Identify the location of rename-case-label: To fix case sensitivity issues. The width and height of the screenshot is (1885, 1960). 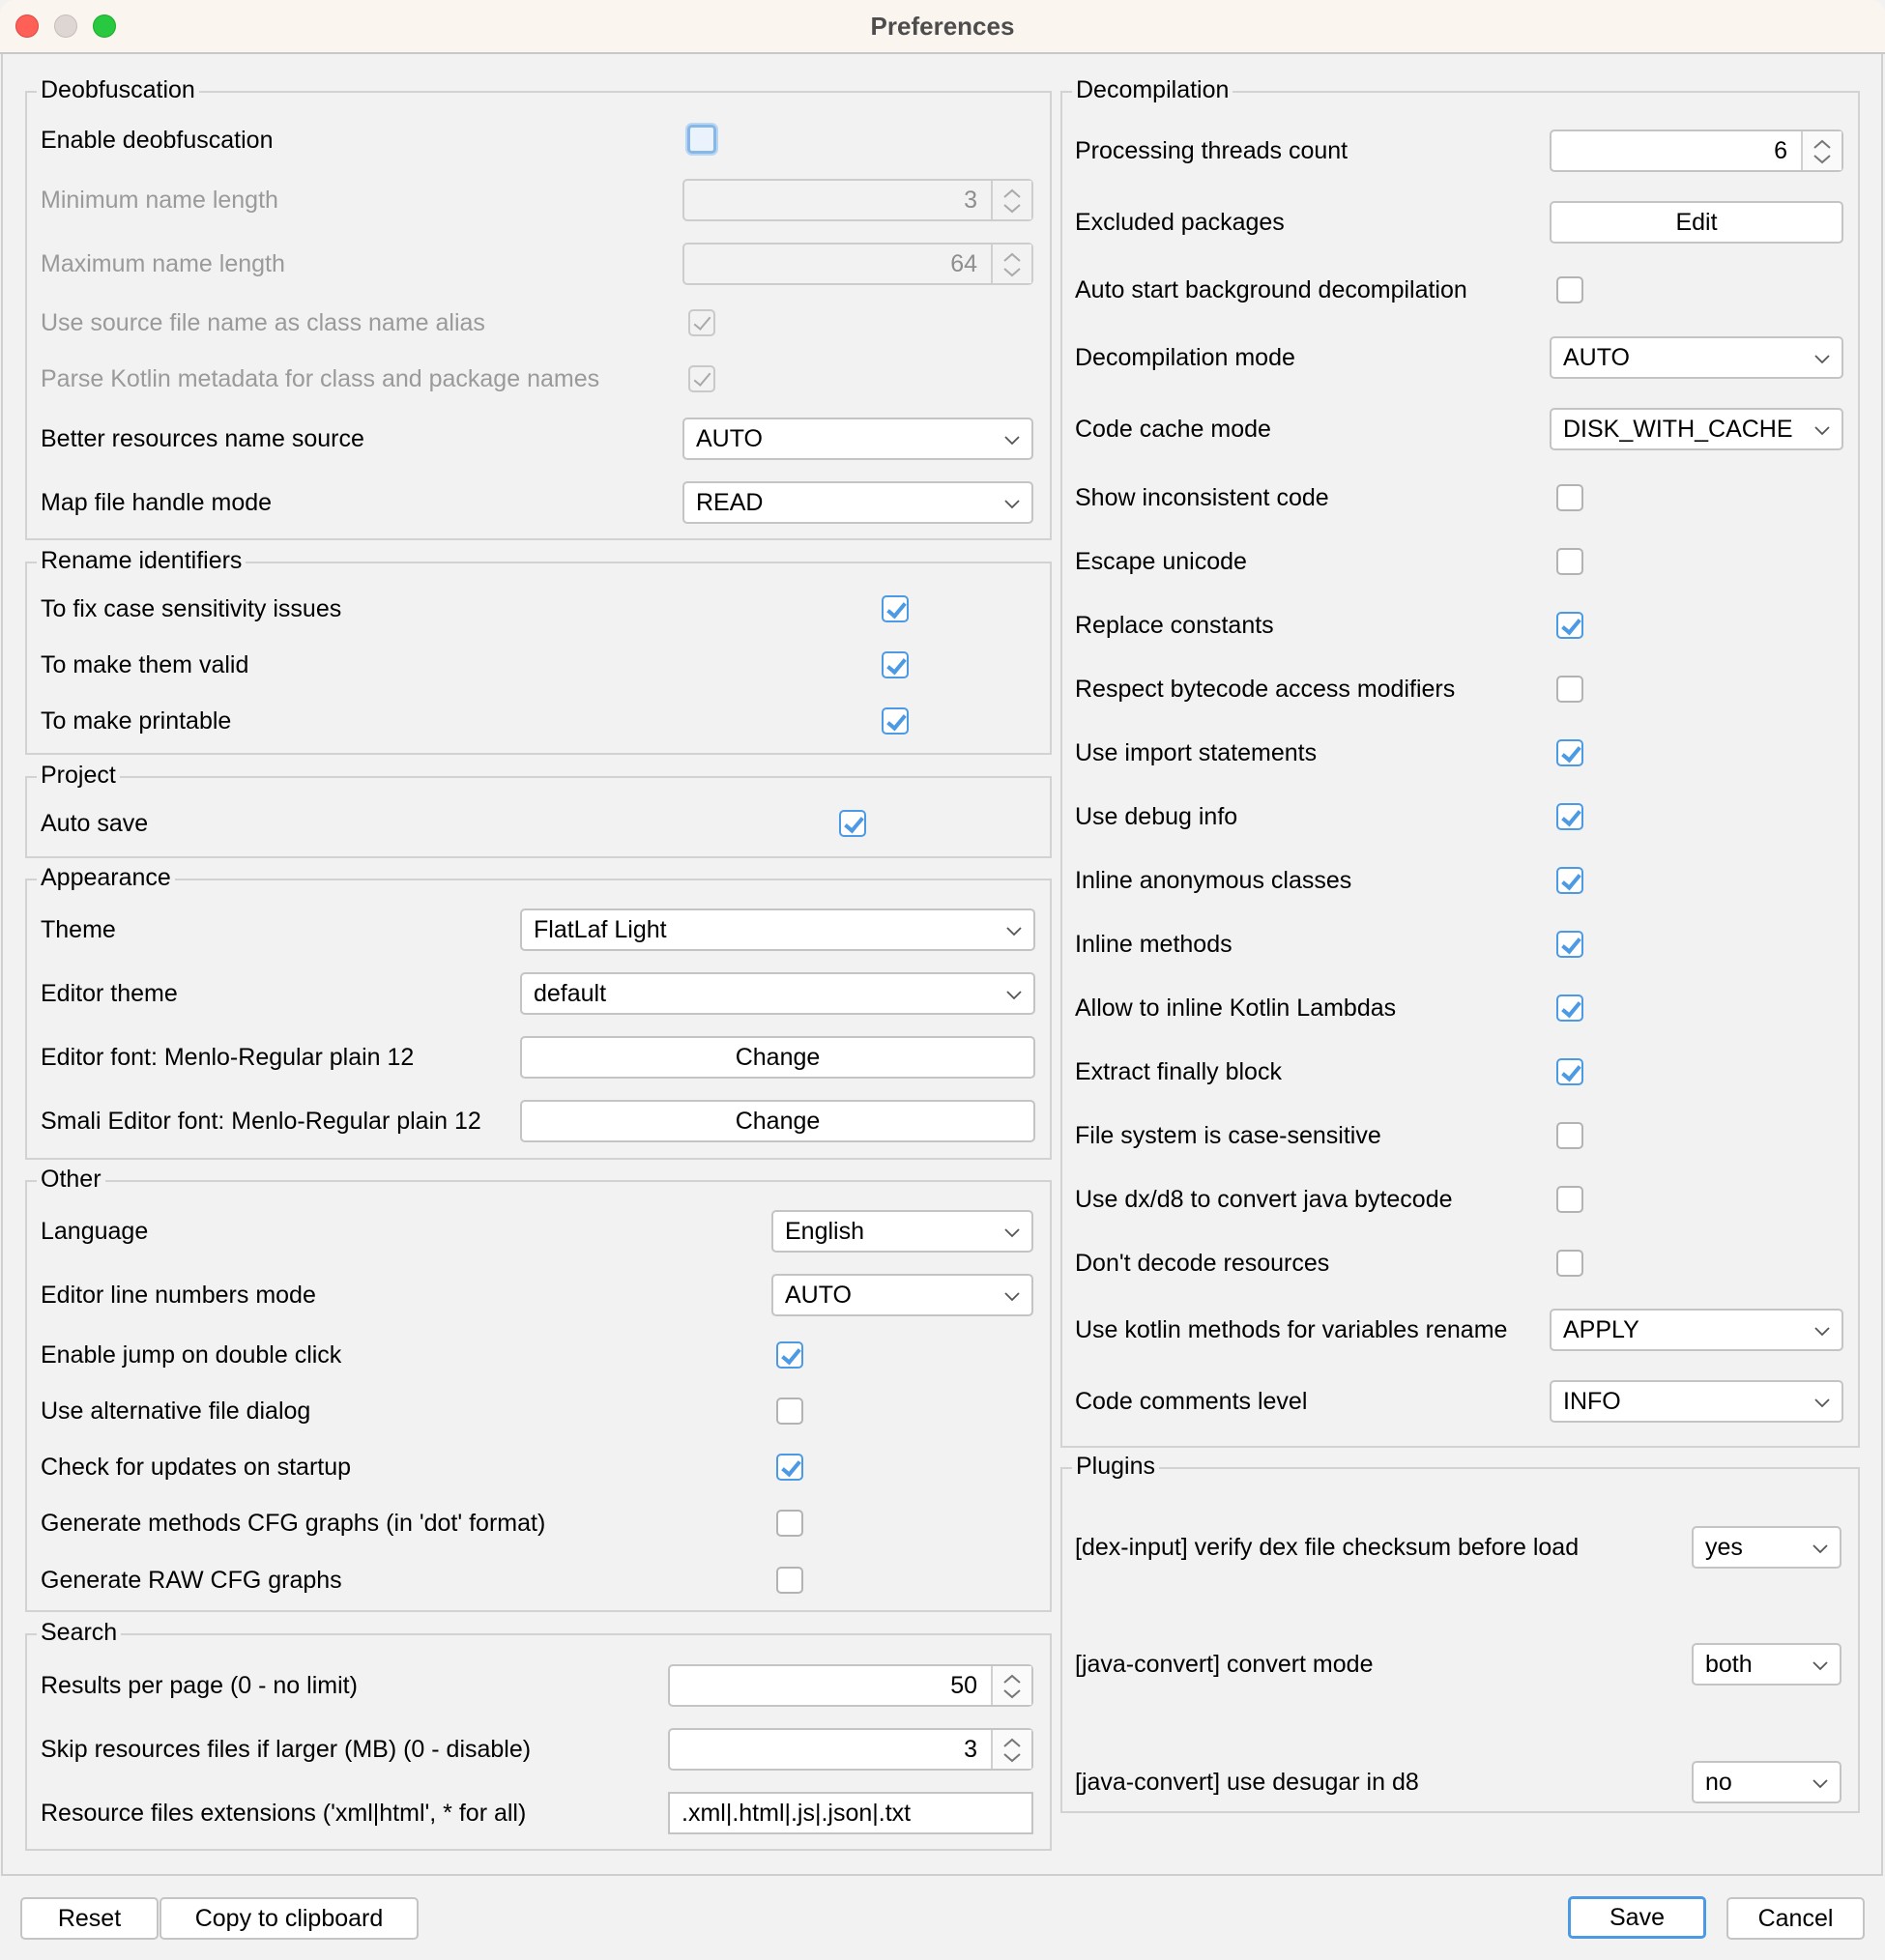
(192, 608).